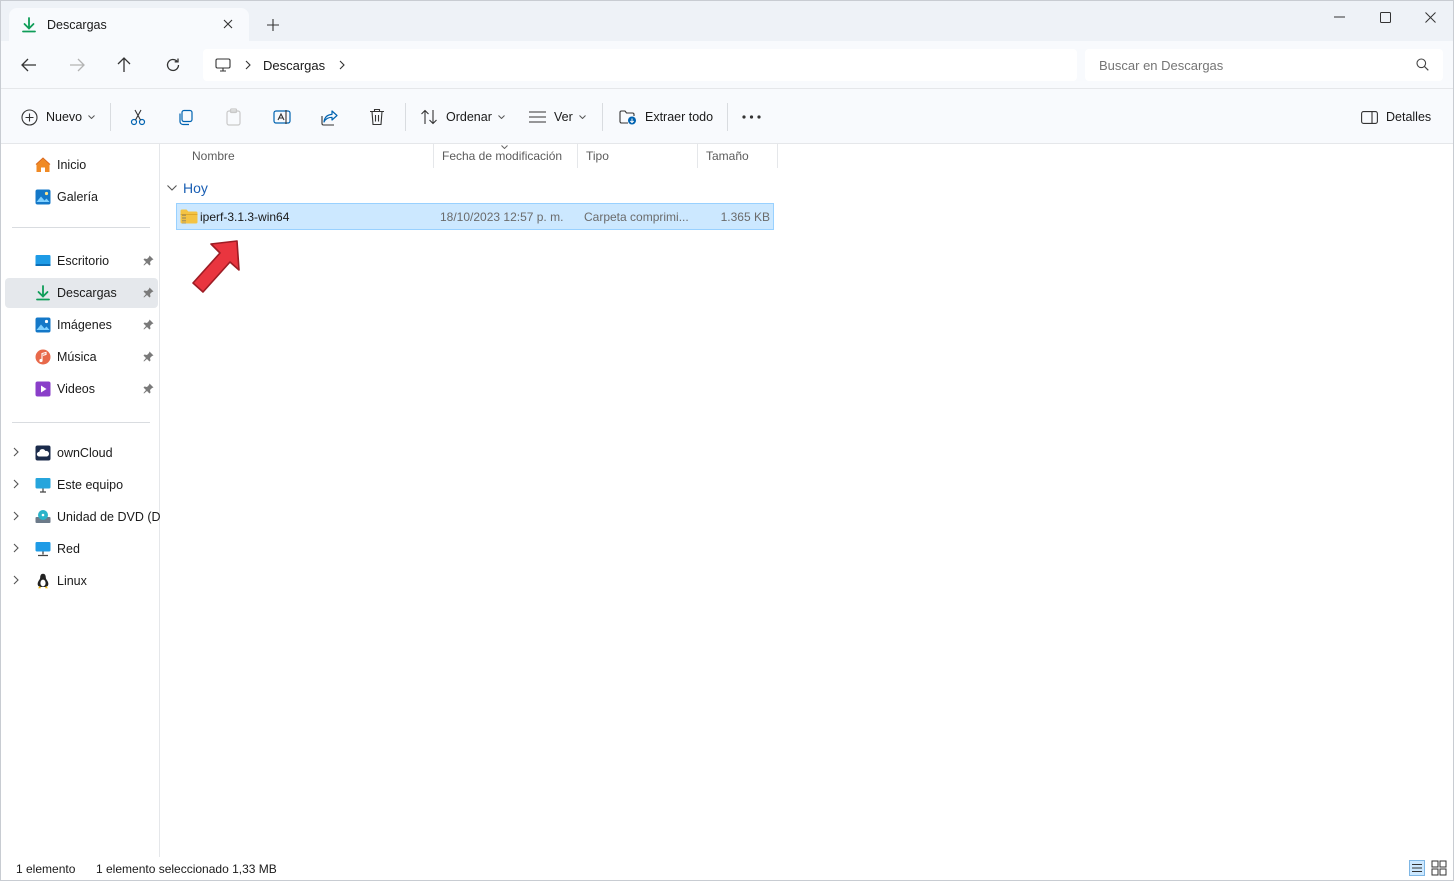  What do you see at coordinates (77, 65) in the screenshot?
I see `forward-button` at bounding box center [77, 65].